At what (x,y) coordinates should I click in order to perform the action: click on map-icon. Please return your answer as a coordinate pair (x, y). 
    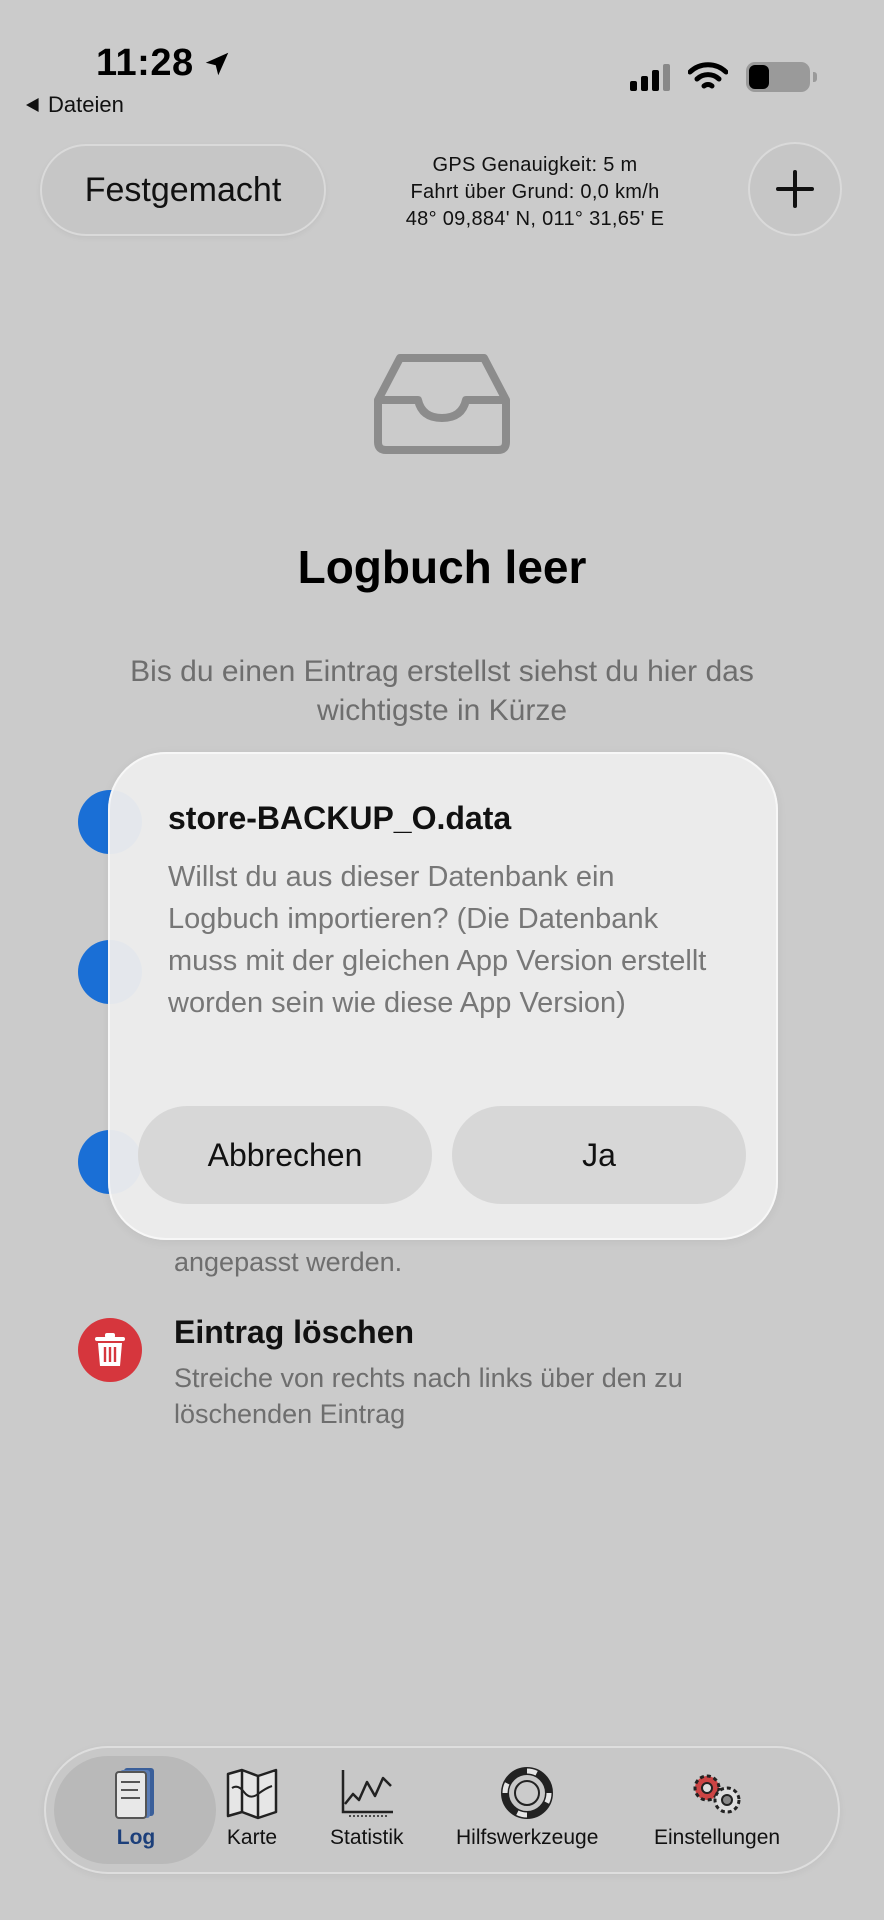
    Looking at the image, I should click on (252, 1794).